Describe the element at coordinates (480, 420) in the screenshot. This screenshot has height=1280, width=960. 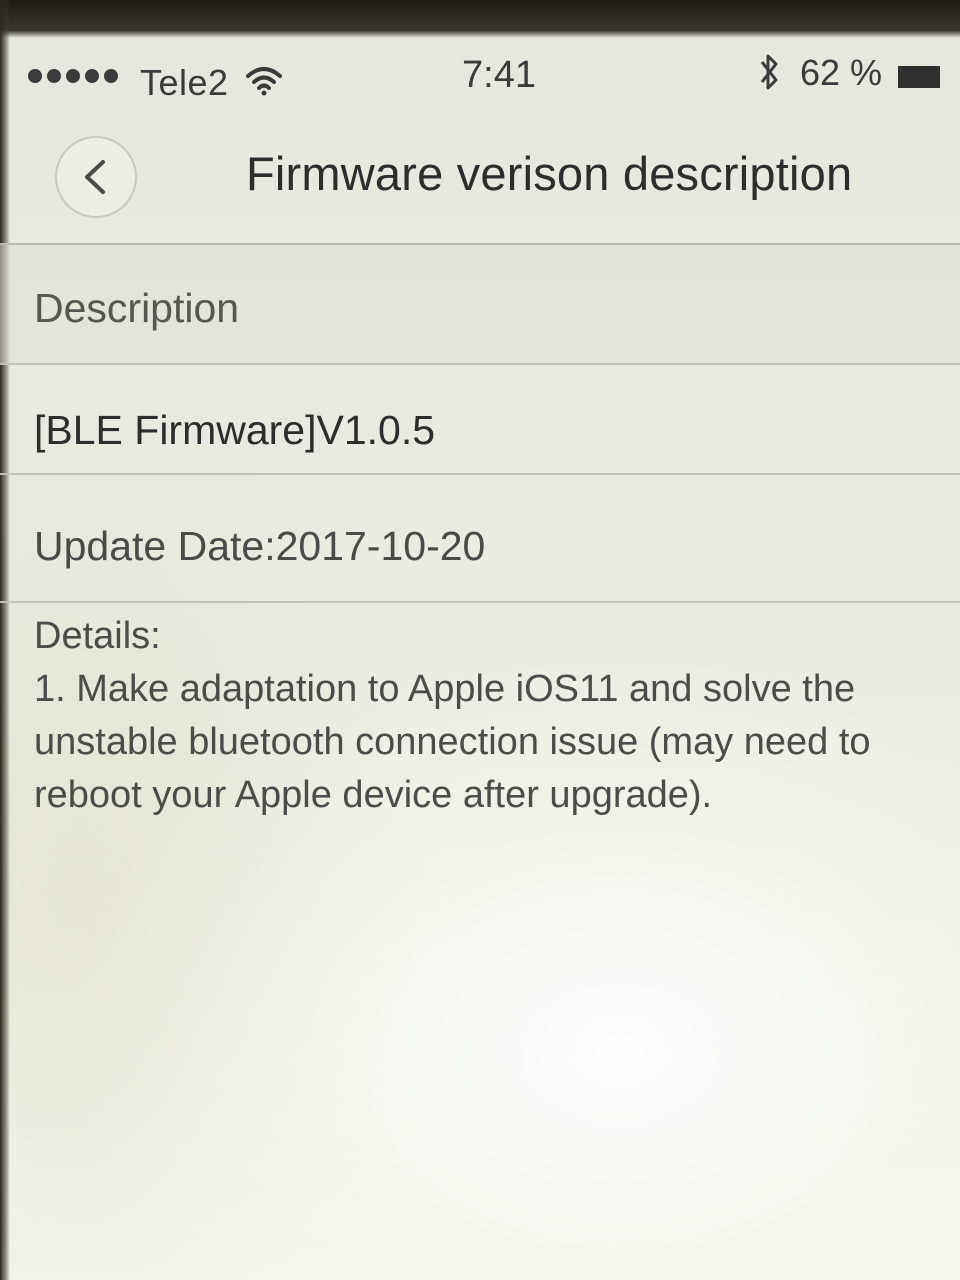
I see `firmware-version-row: [BLE Firmware]V1.0.5` at that location.